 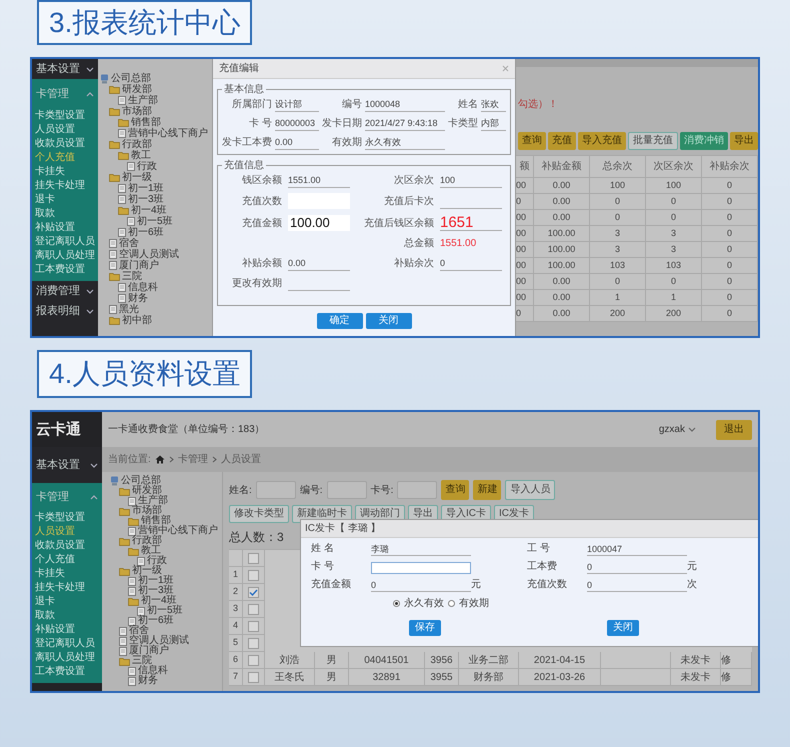 What do you see at coordinates (193, 459) in the screenshot?
I see `breadcrumb-link: 卡管理` at bounding box center [193, 459].